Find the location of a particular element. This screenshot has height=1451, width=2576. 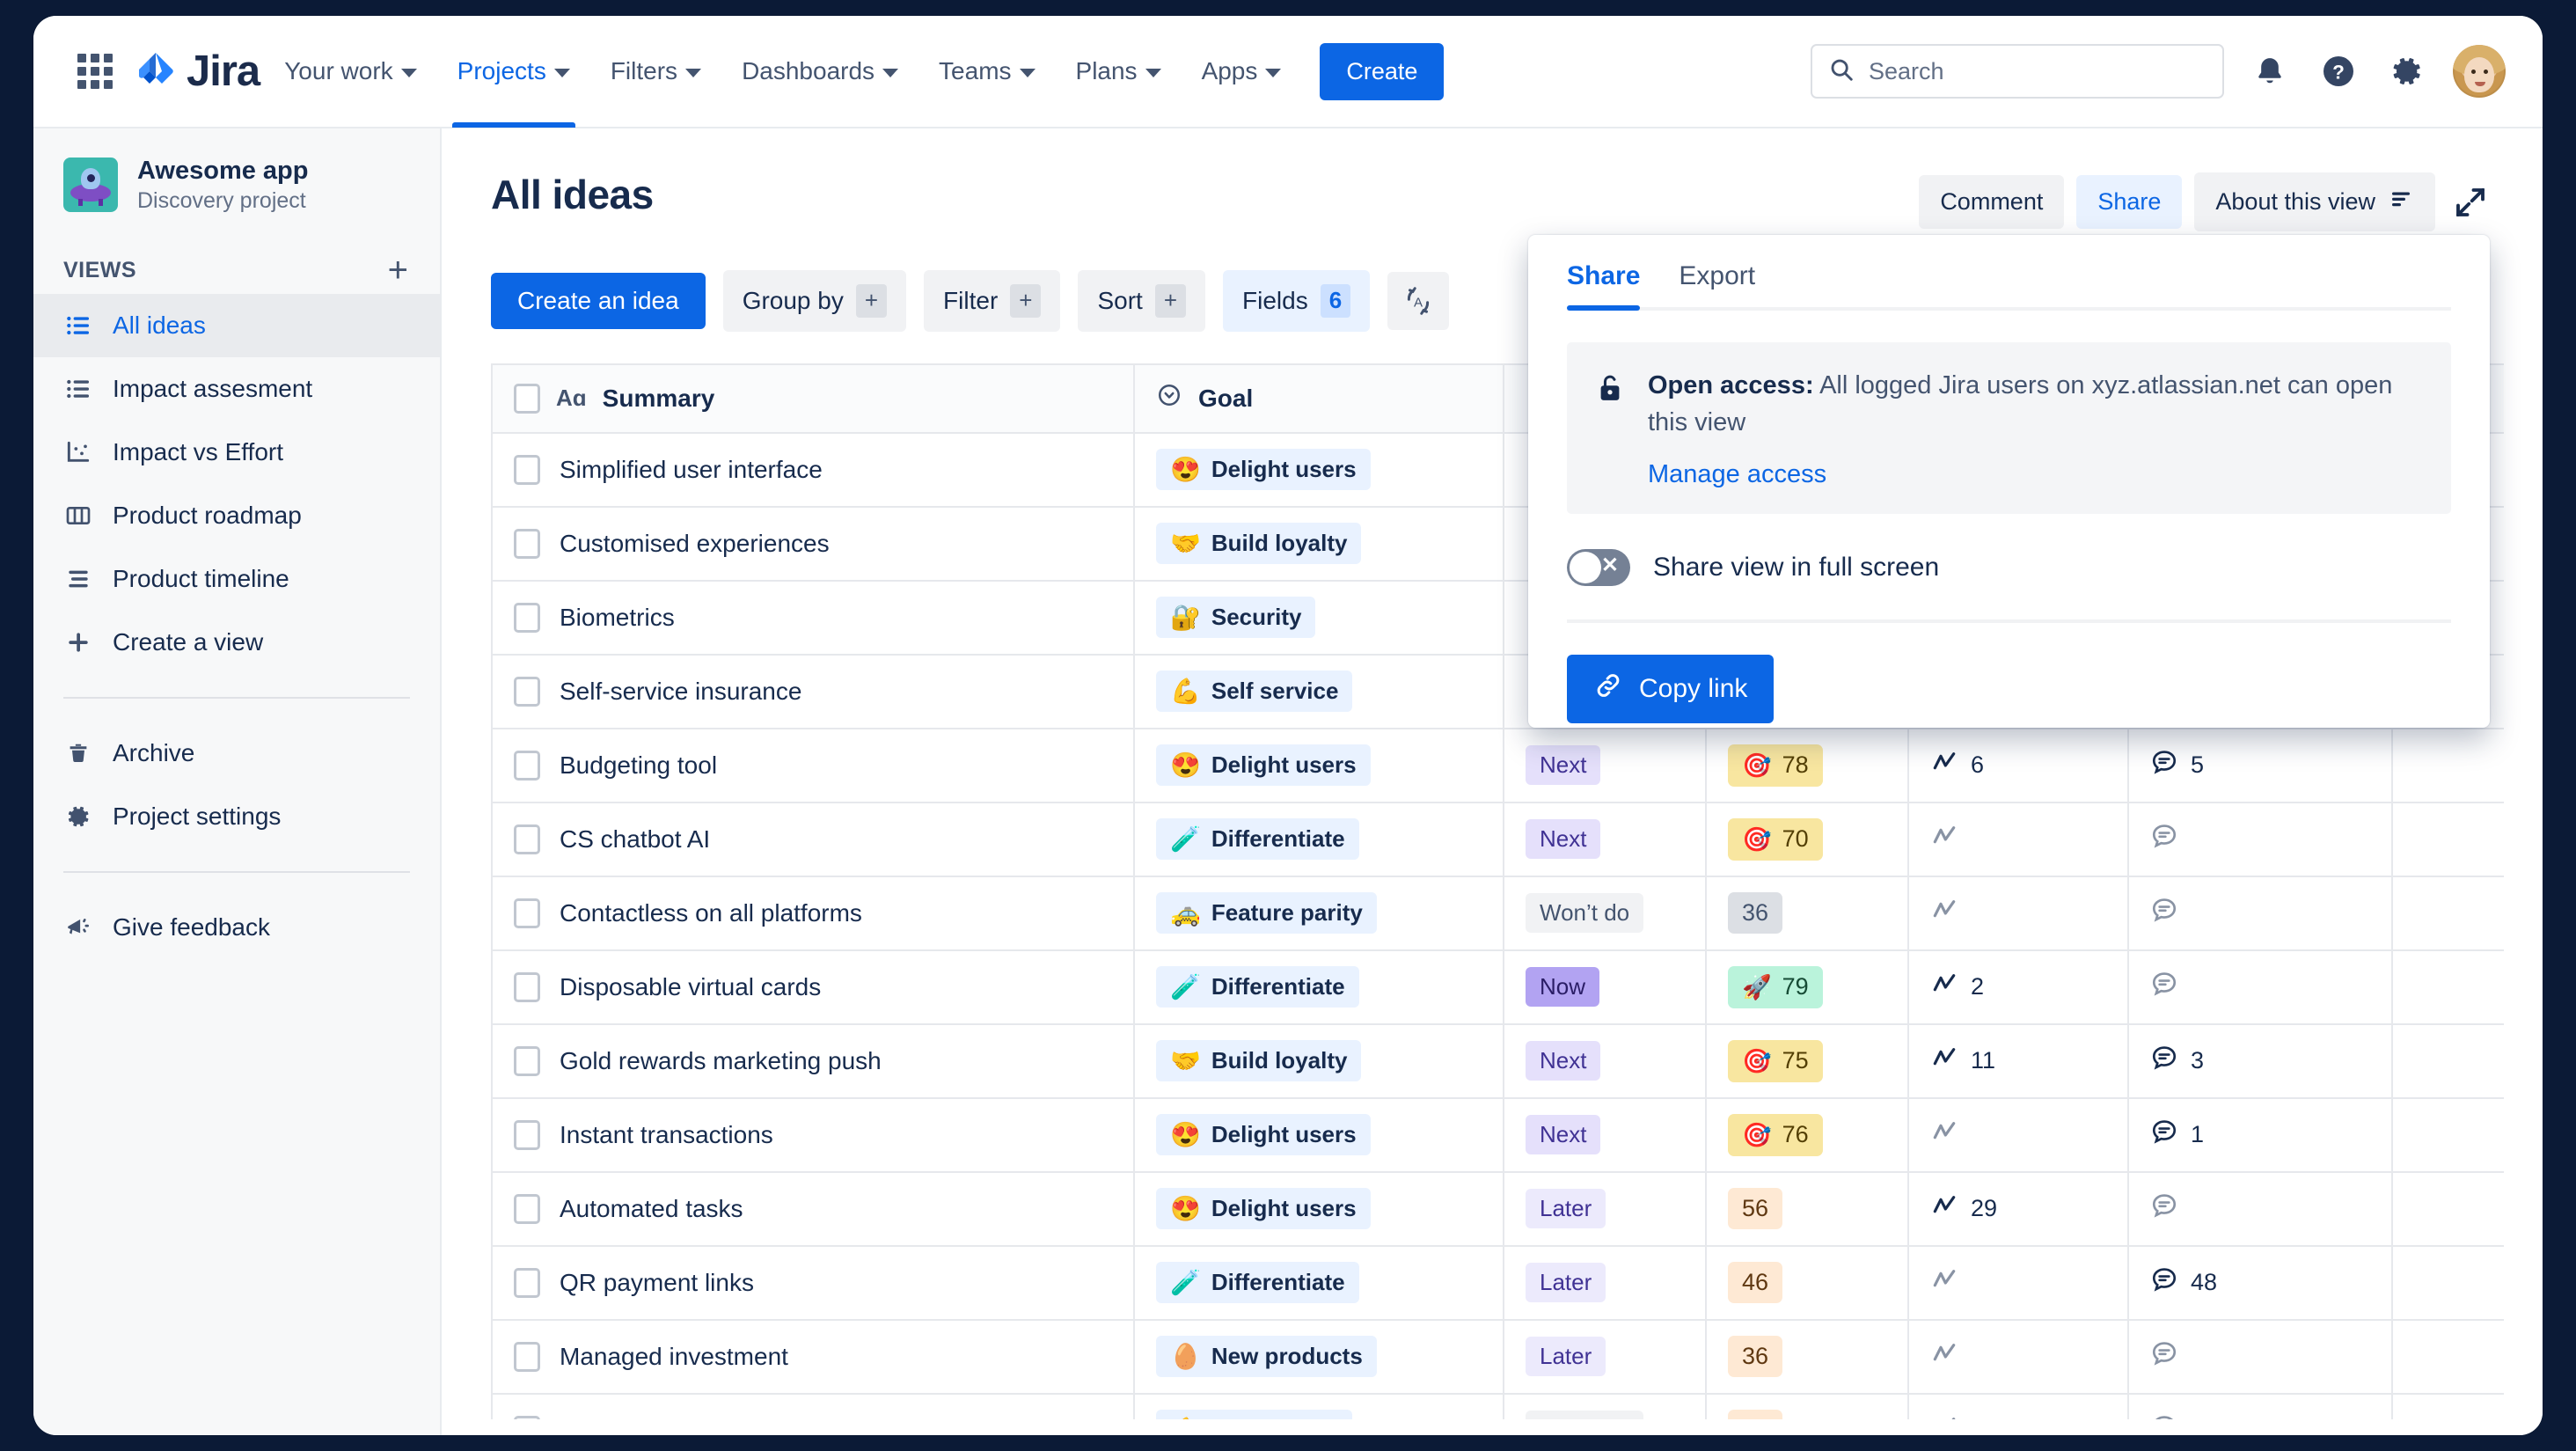

insights-metric: 11 is located at coordinates (2018, 1061).